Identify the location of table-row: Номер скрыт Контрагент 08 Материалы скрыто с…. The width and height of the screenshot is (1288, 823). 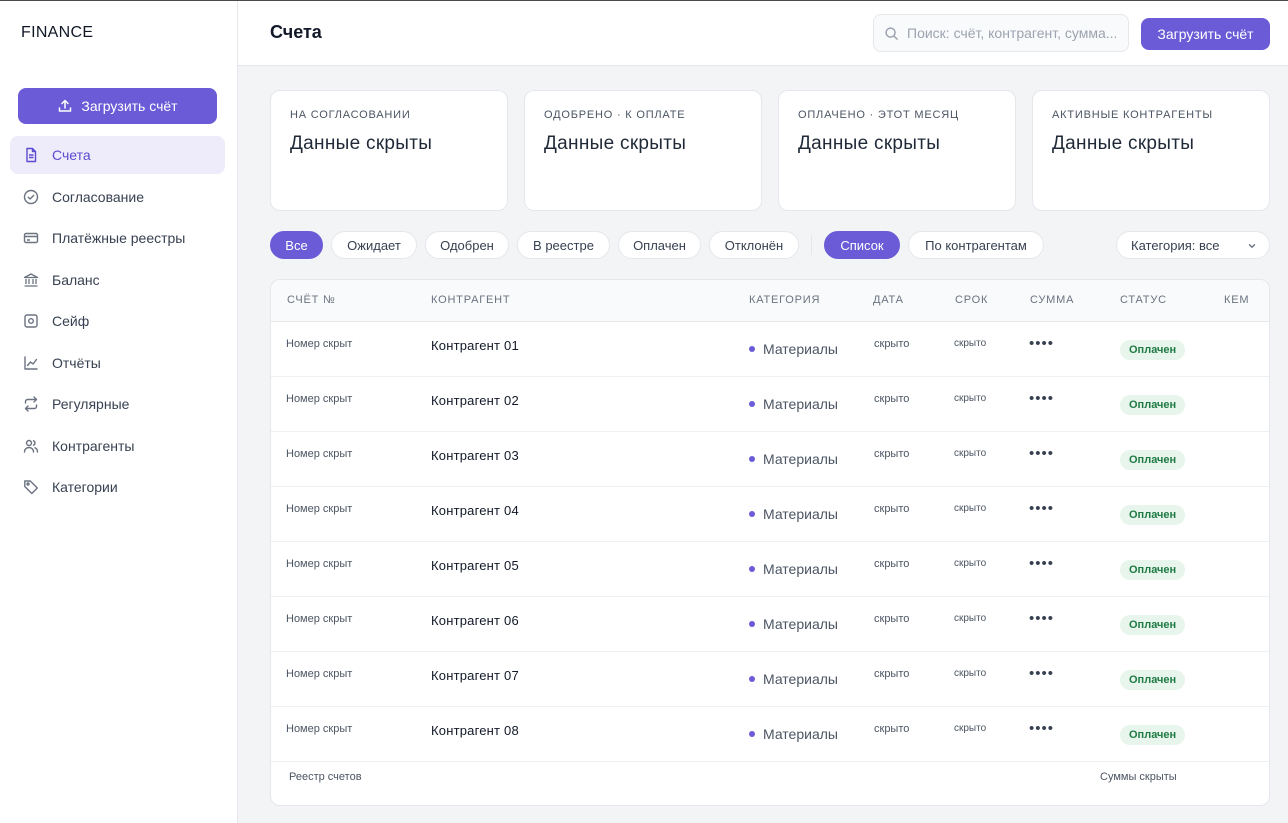
(770, 734).